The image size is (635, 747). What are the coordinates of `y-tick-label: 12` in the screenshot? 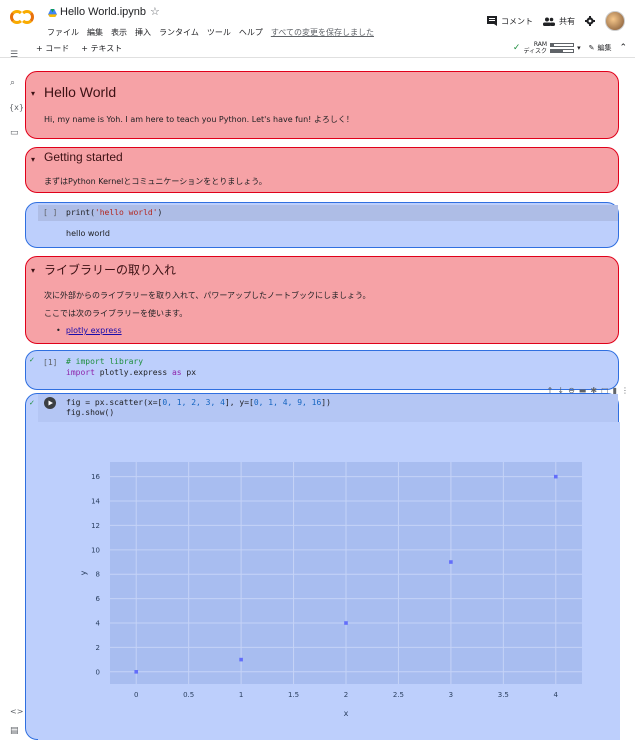 It's located at (95, 526).